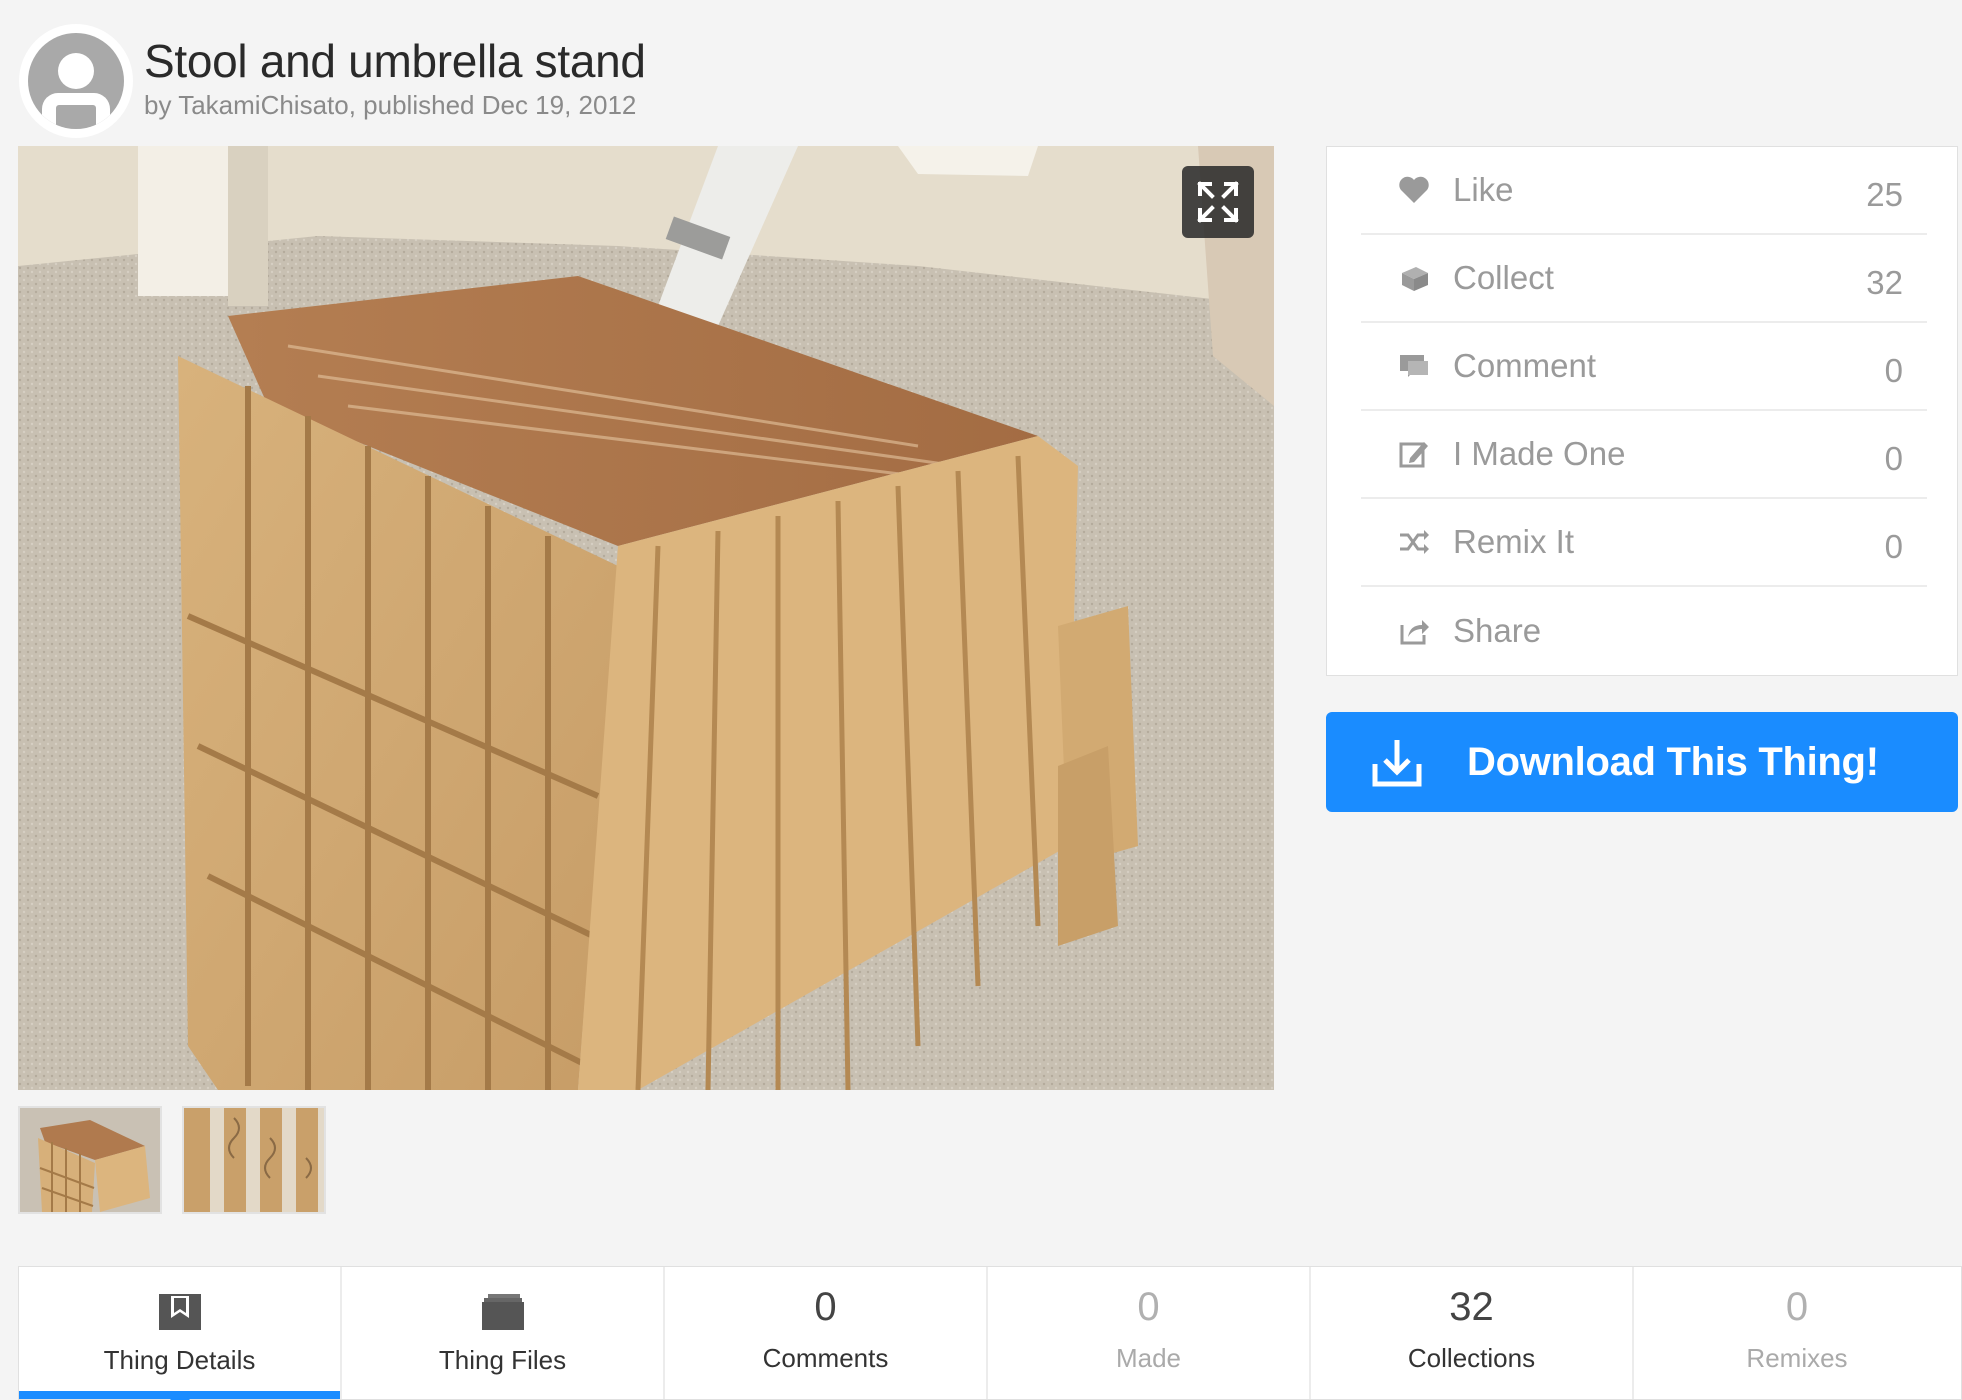 The height and width of the screenshot is (1400, 1962). What do you see at coordinates (1644, 191) in the screenshot?
I see `like-row: Like 25` at bounding box center [1644, 191].